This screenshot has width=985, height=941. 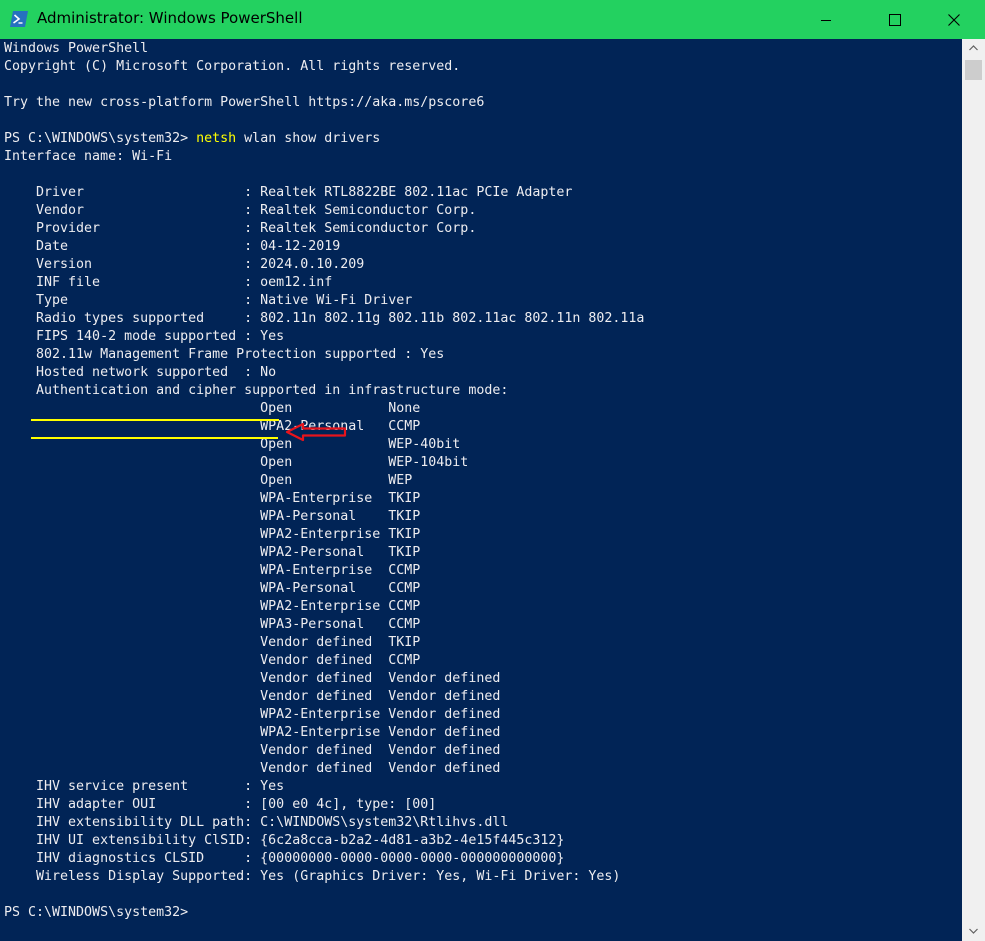 I want to click on red-arrow-icon, so click(x=316, y=432).